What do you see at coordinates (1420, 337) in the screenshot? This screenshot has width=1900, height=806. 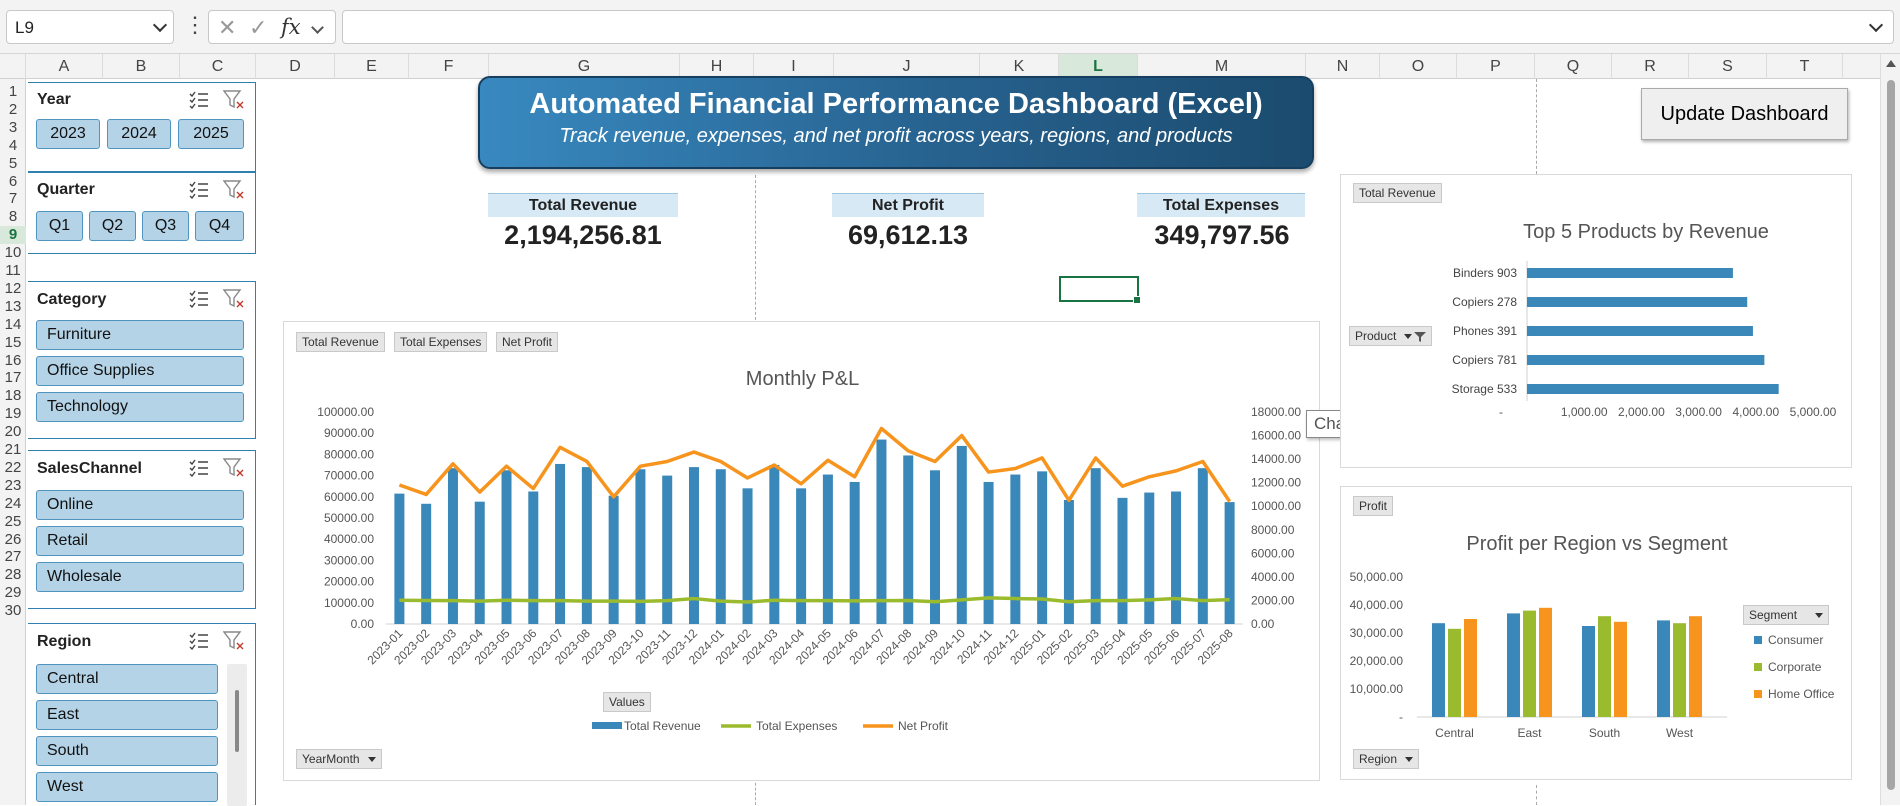 I see `filter-icon` at bounding box center [1420, 337].